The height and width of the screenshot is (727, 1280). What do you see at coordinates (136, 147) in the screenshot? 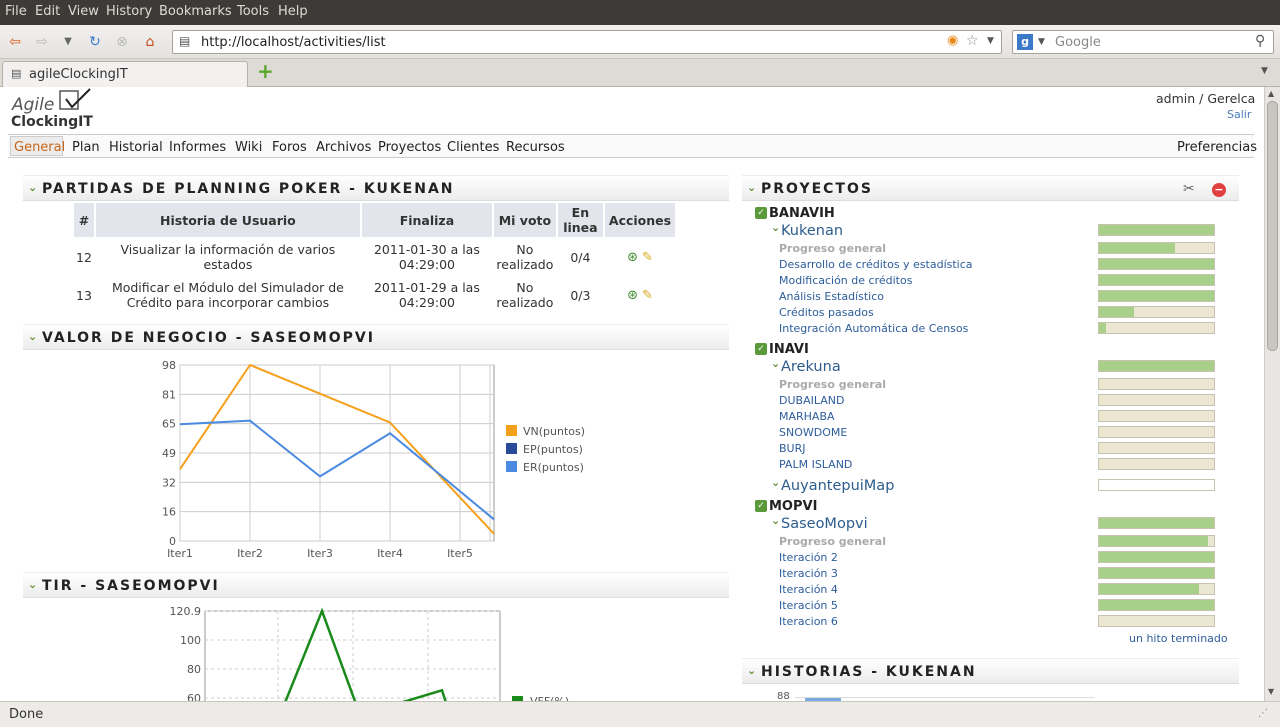
I see `nav-historial: Historial` at bounding box center [136, 147].